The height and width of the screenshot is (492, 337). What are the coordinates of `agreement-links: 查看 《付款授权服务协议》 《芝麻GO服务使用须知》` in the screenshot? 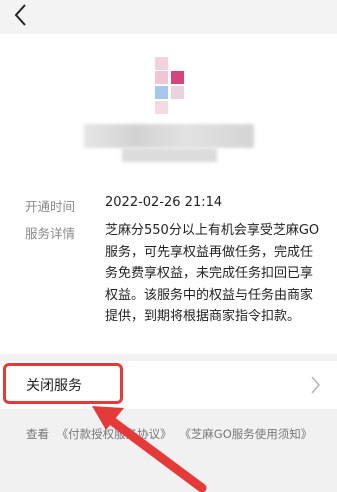 It's located at (171, 434).